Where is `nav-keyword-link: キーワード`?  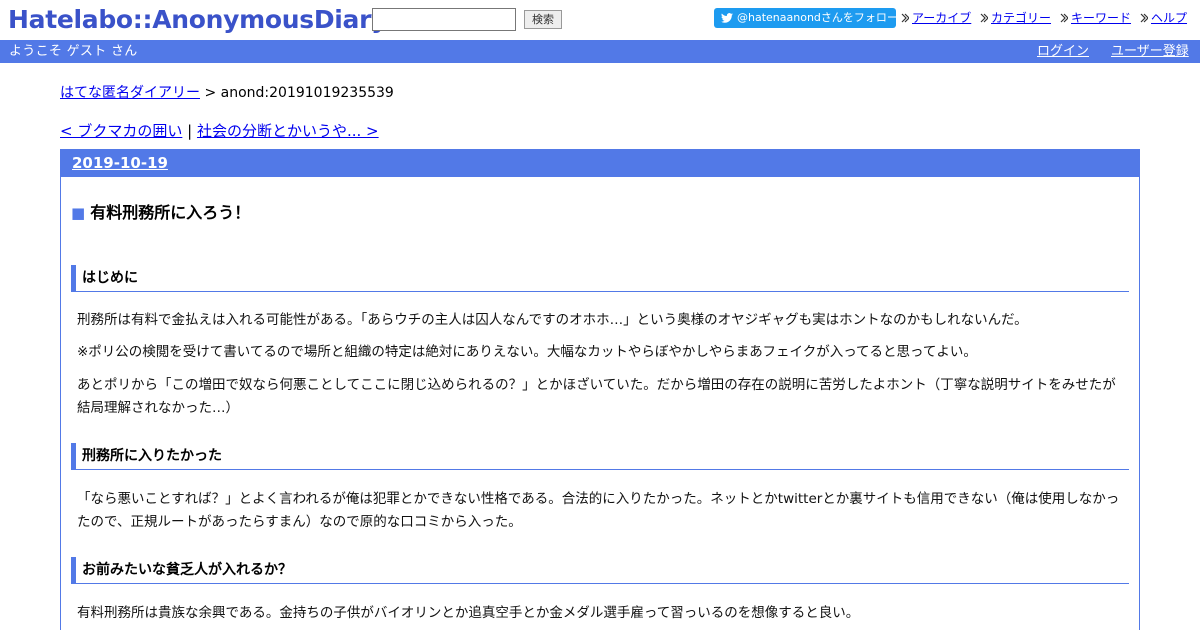 nav-keyword-link: キーワード is located at coordinates (1101, 18).